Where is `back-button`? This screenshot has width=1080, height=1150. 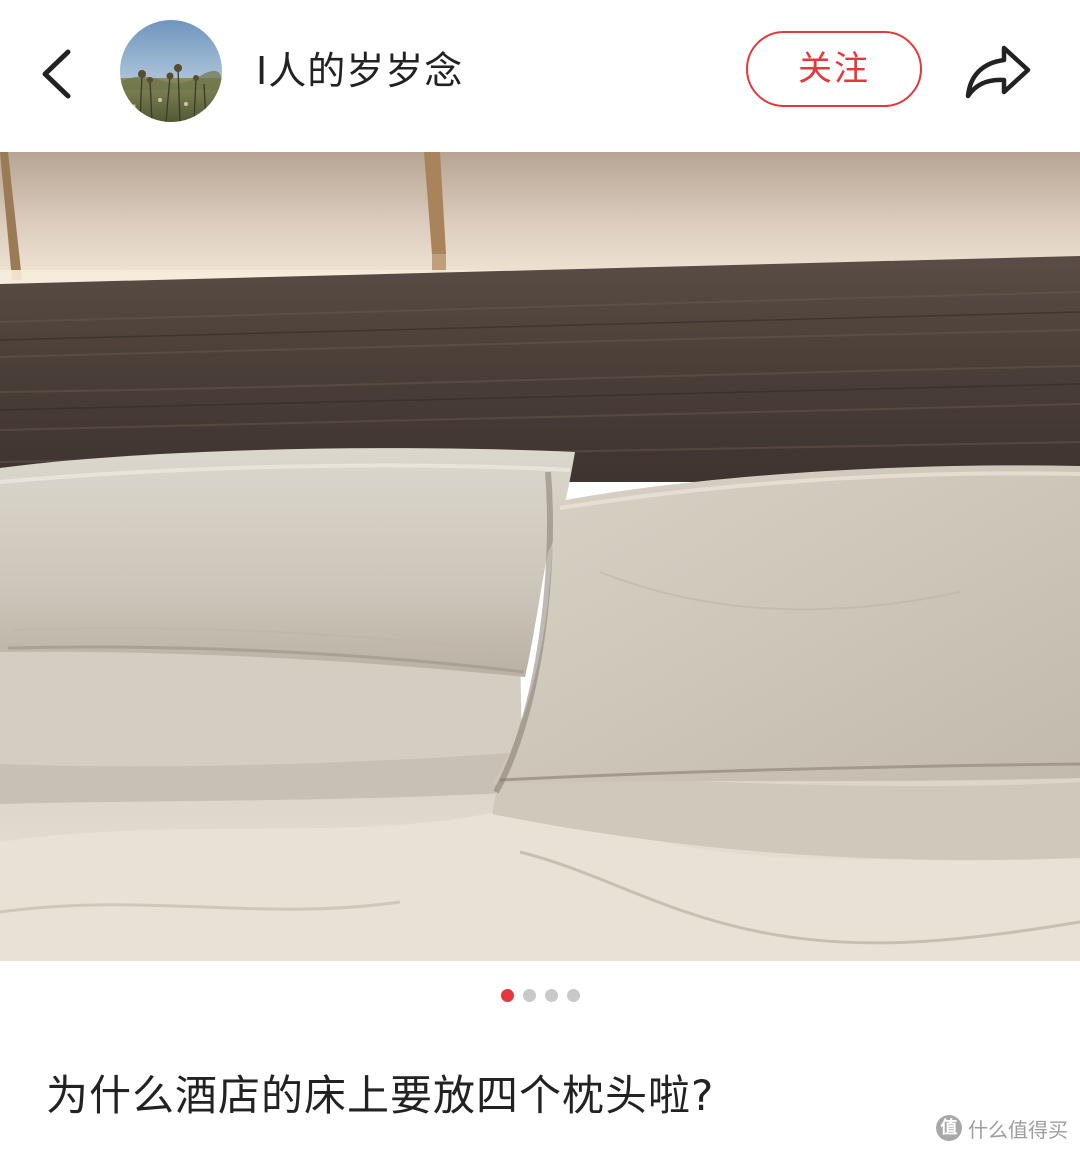
back-button is located at coordinates (60, 73).